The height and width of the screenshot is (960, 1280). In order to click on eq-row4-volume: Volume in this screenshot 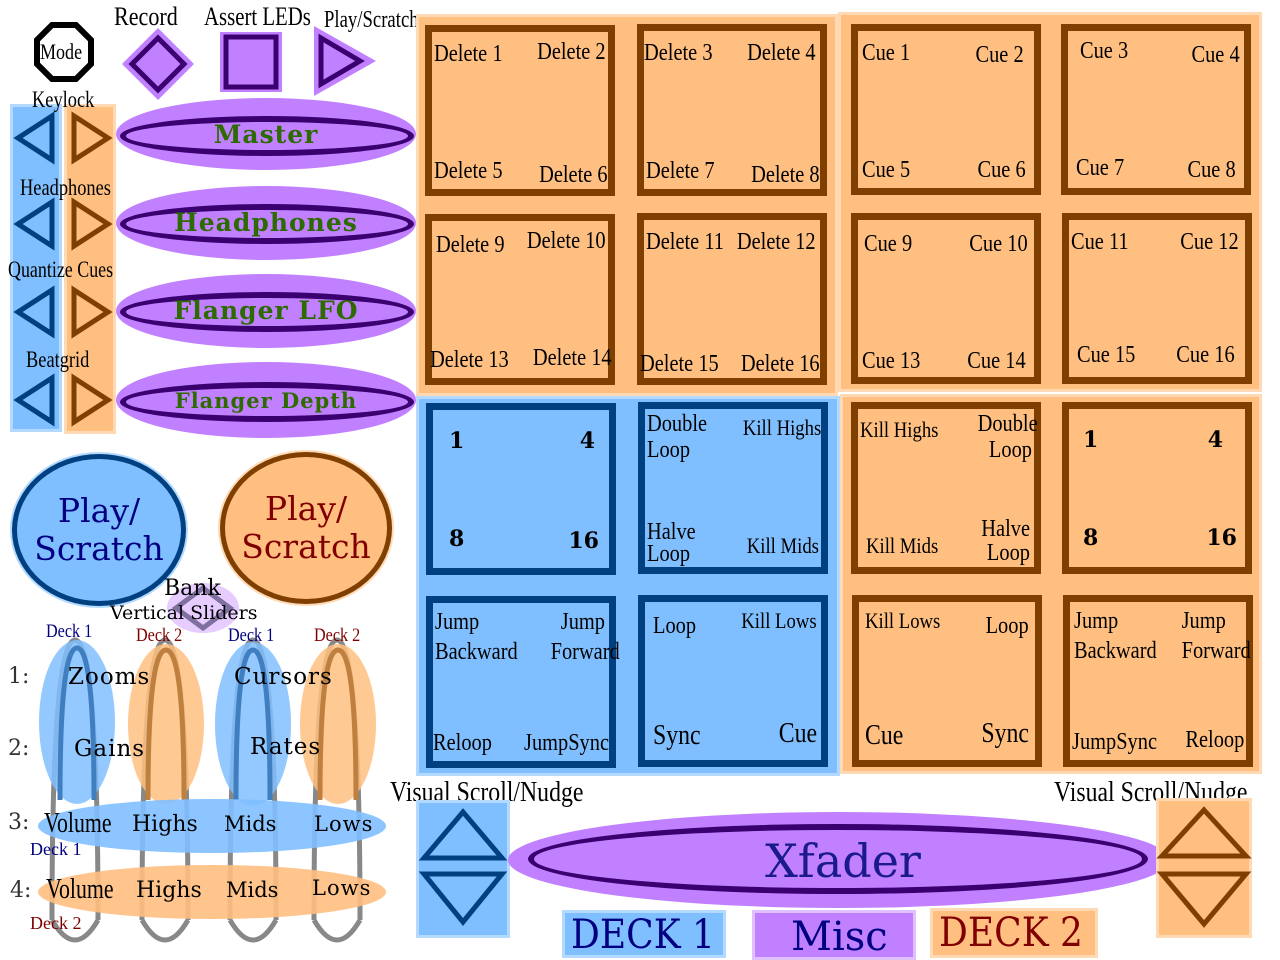, I will do `click(80, 890)`.